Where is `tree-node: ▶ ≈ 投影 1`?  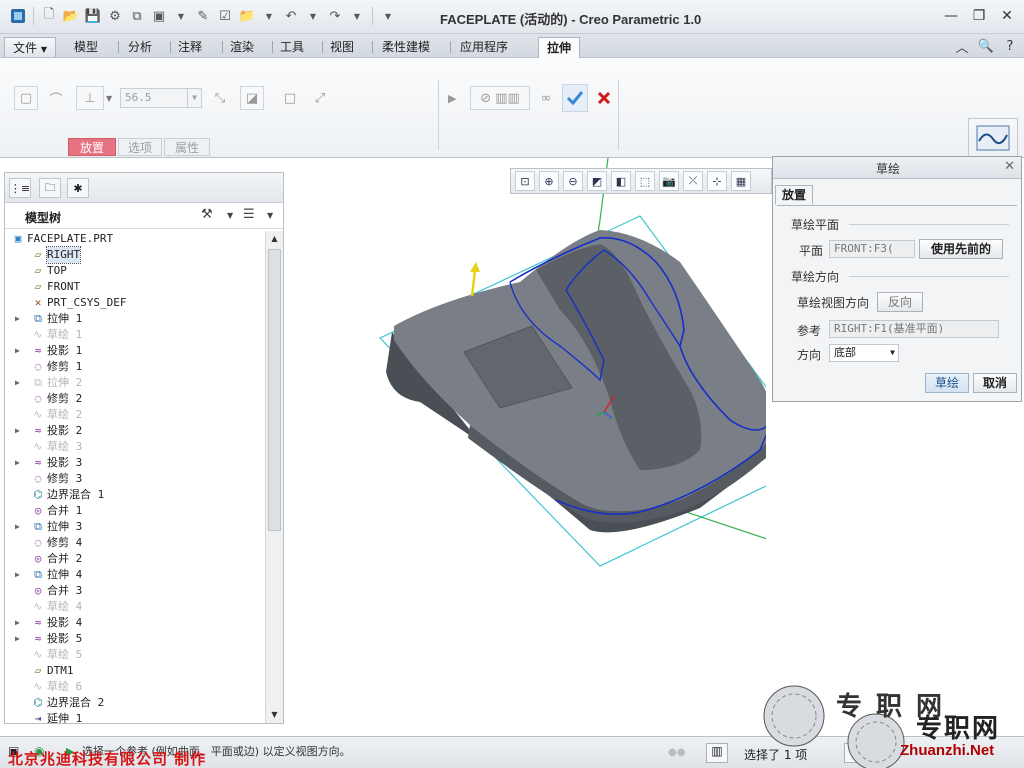
tree-node: ▶ ≈ 投影 1 is located at coordinates (134, 351).